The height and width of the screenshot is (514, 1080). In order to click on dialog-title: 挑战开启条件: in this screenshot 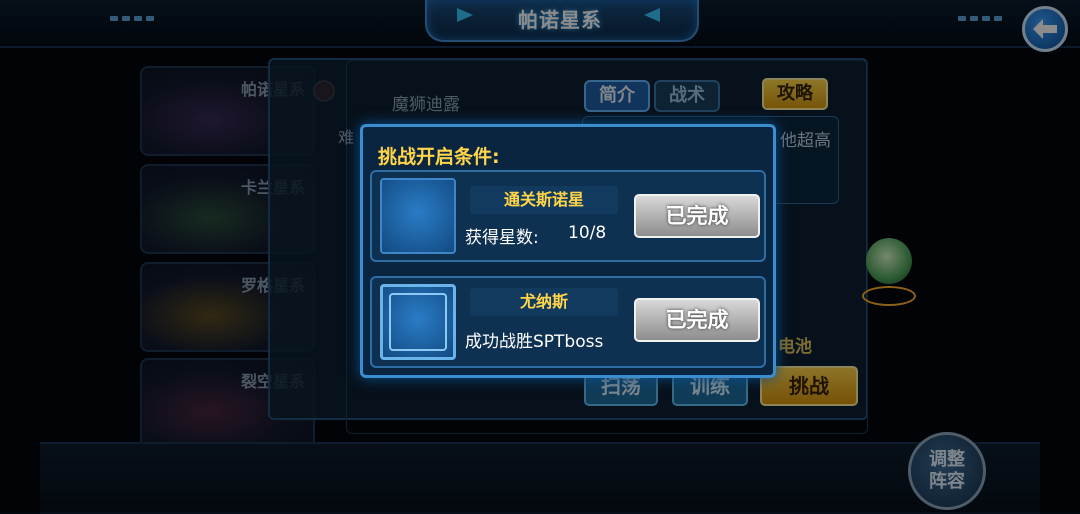, I will do `click(439, 157)`.